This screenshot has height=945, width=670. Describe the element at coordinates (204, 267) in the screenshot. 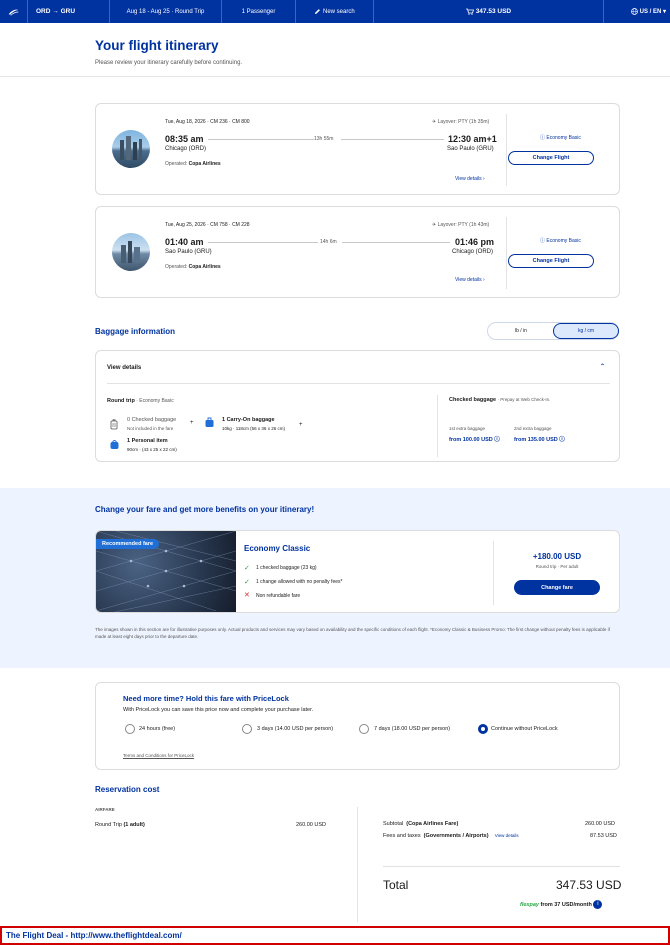

I see `operator-name: Copa Airlines` at that location.